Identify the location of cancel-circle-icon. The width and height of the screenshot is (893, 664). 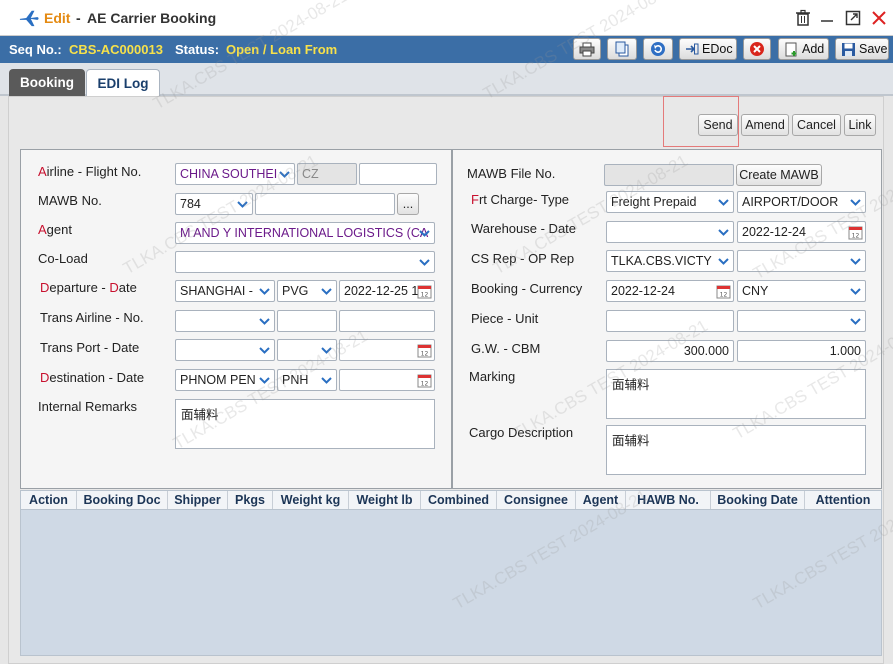
(757, 49).